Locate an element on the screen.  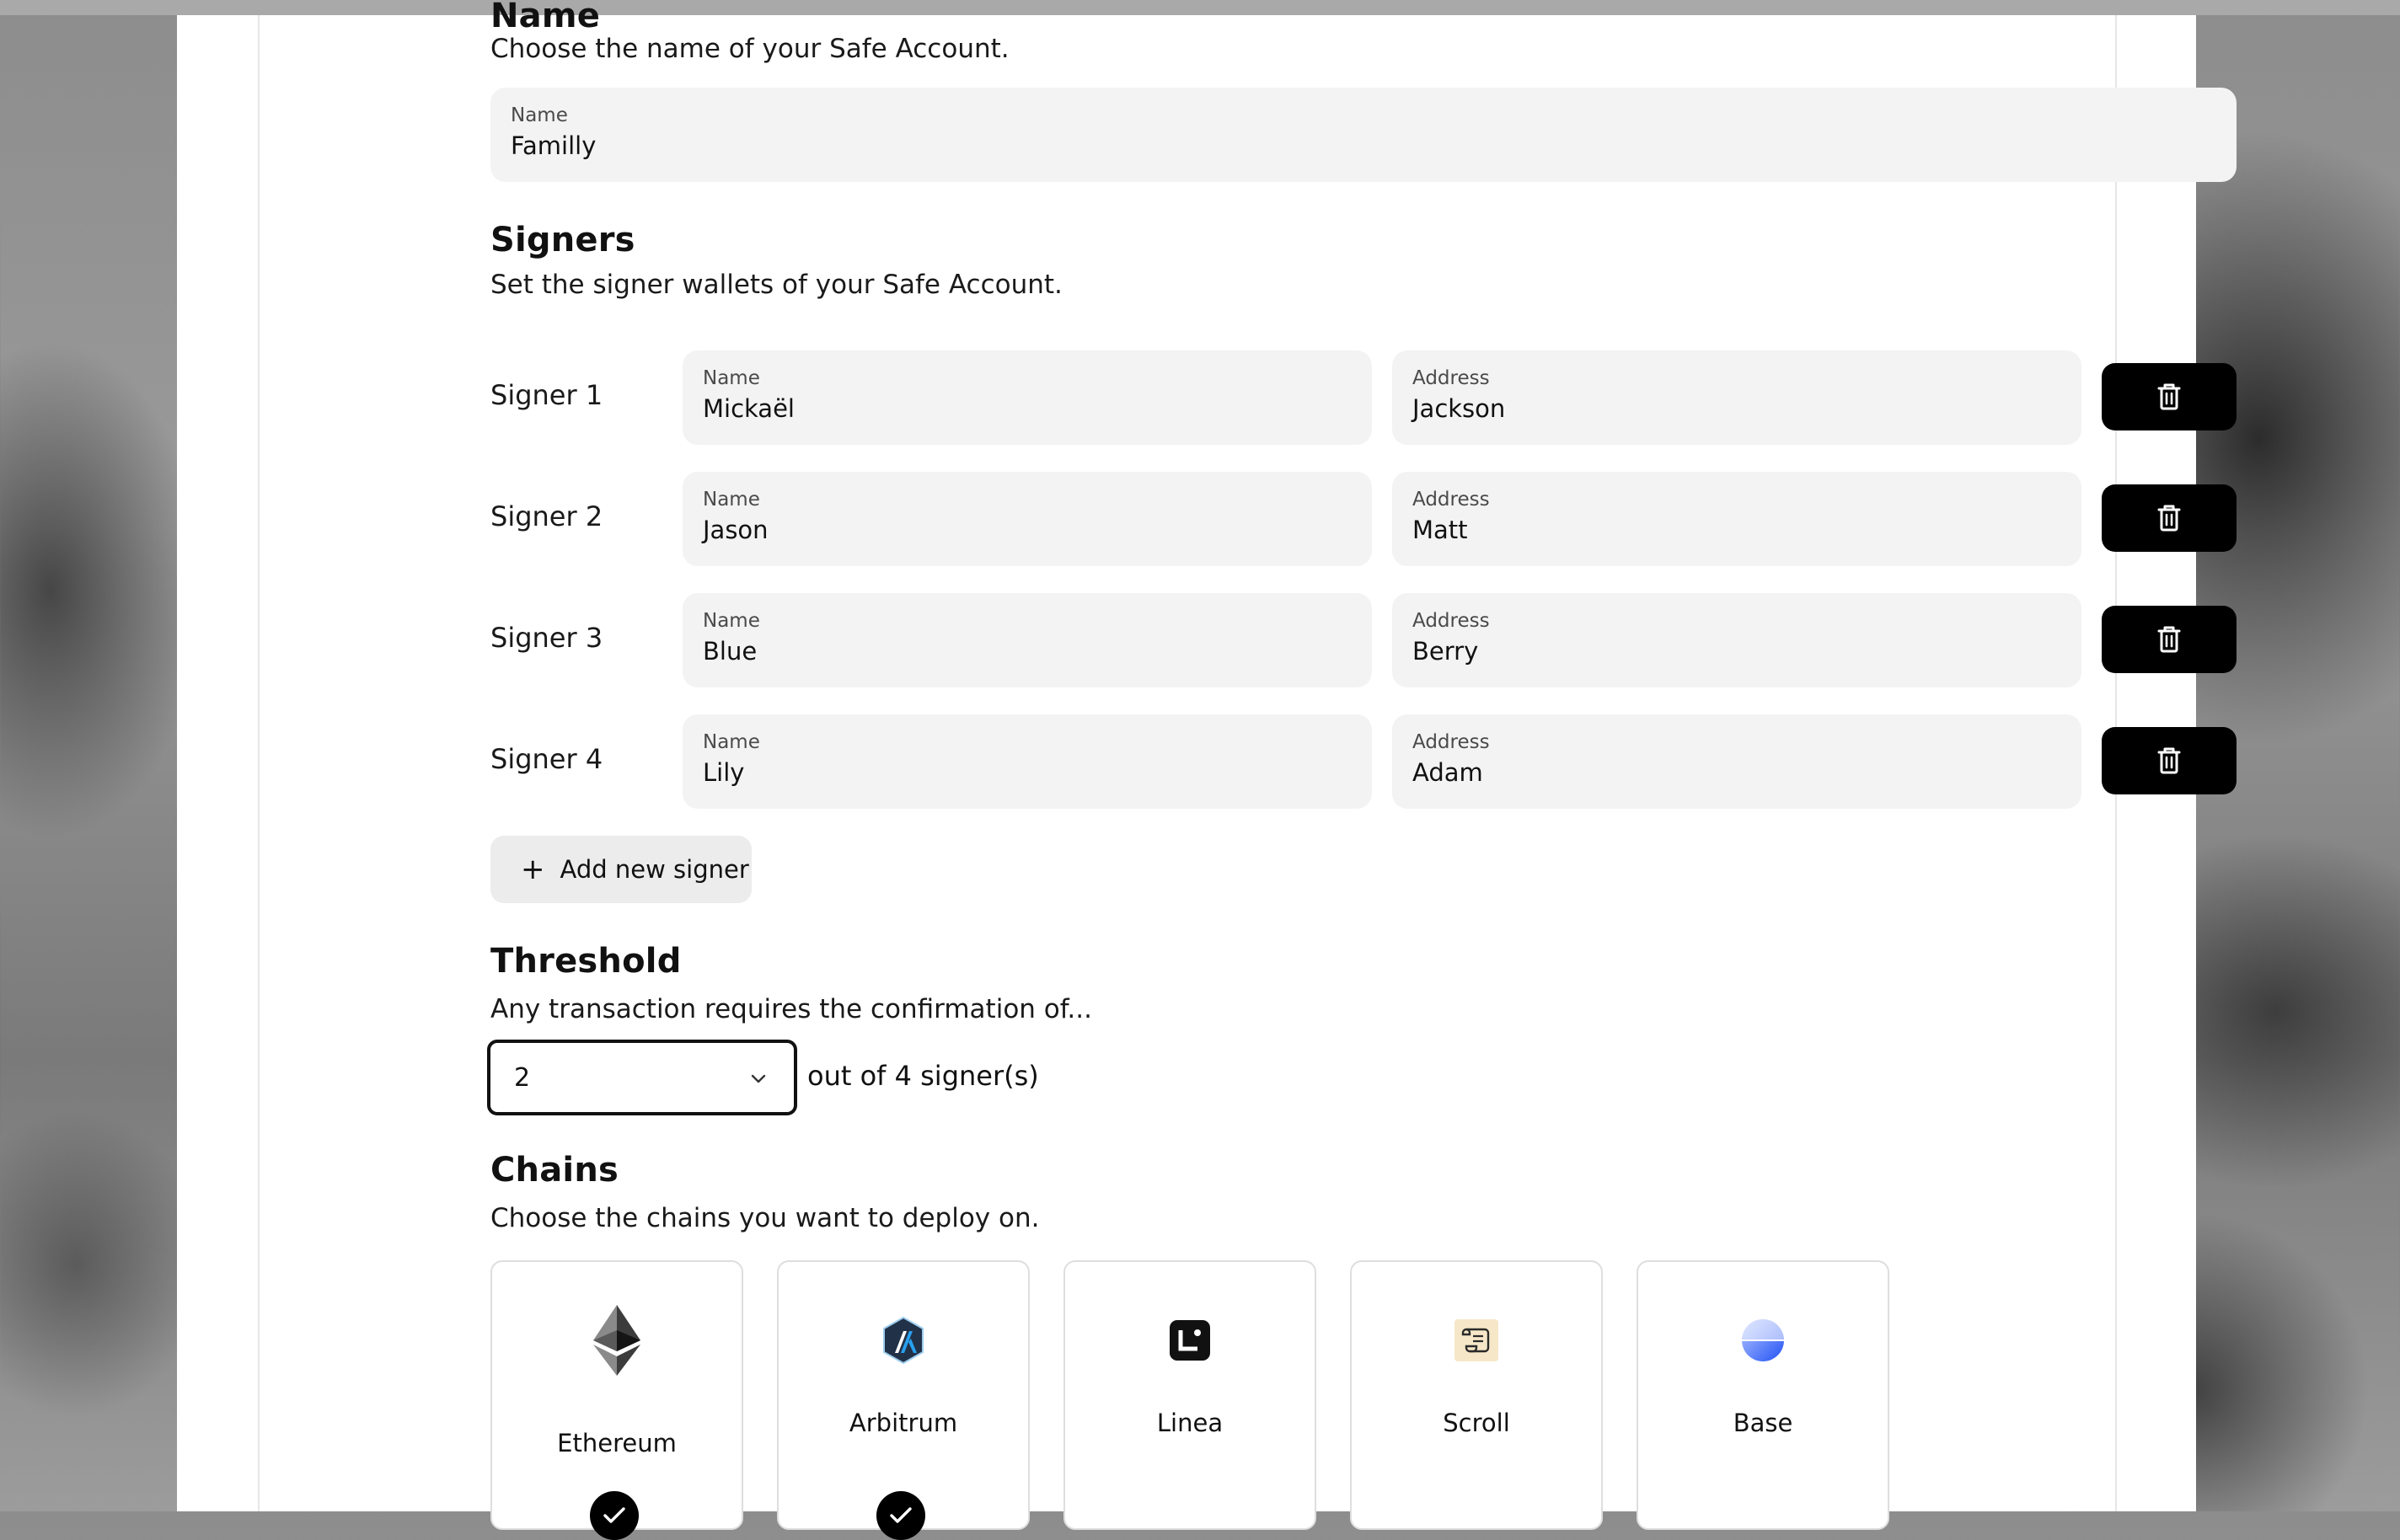
chain-card-linea: Linea is located at coordinates (1189, 1395).